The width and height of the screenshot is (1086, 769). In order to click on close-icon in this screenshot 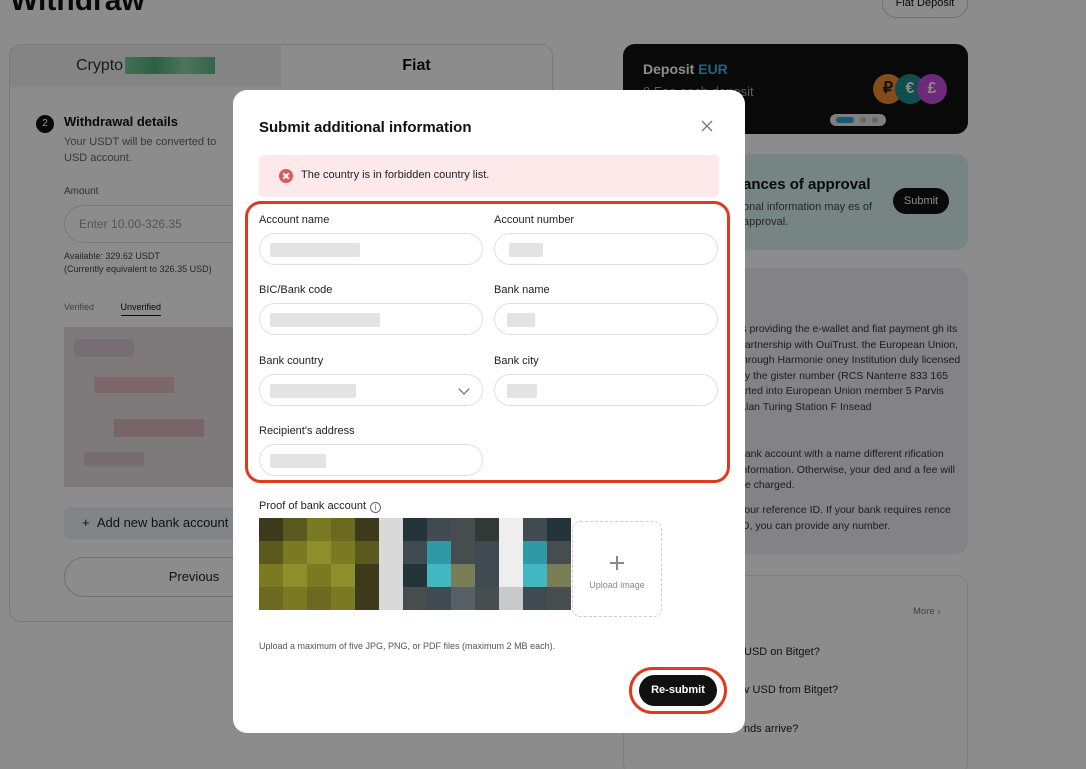, I will do `click(707, 126)`.